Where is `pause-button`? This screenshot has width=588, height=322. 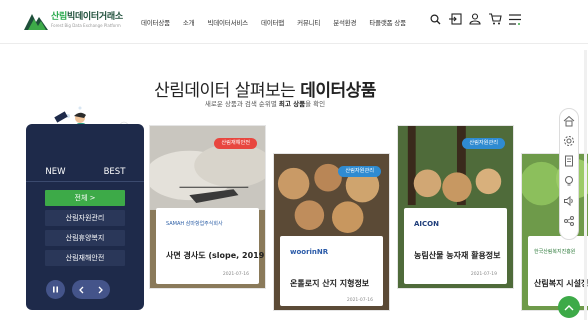 pause-button is located at coordinates (55, 289).